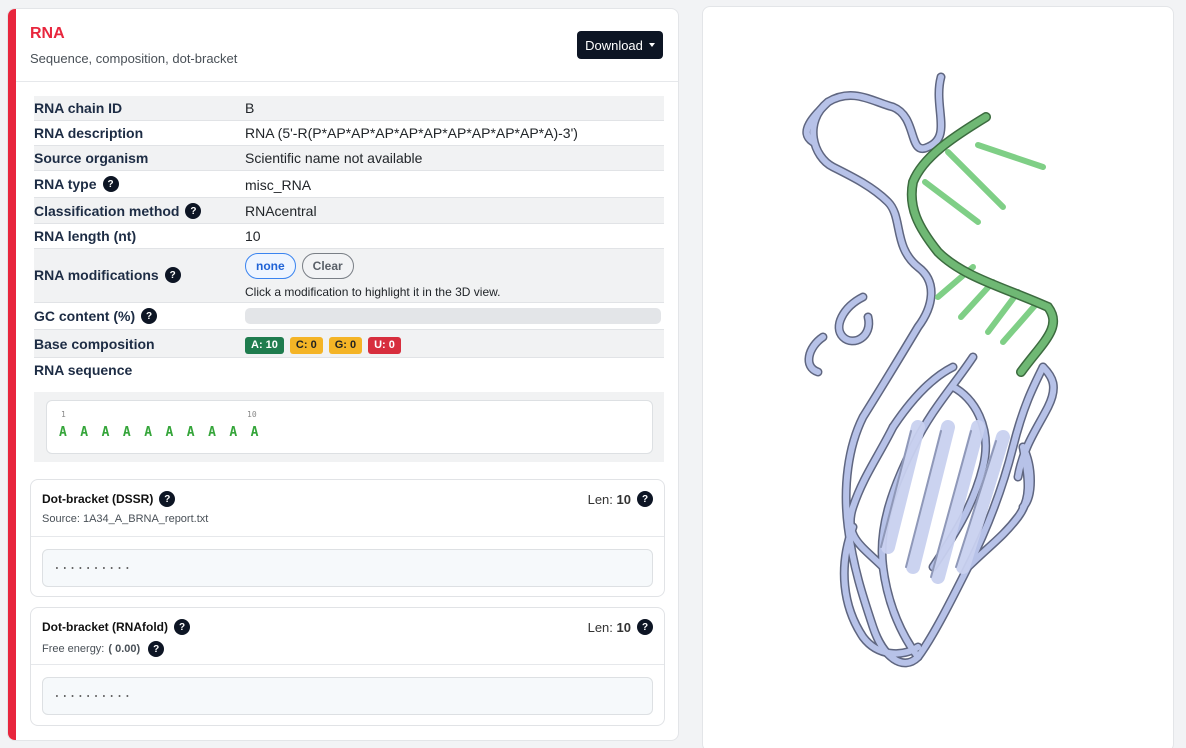 This screenshot has width=1186, height=748. What do you see at coordinates (299, 266) in the screenshot?
I see `modification-pills: none Clear` at bounding box center [299, 266].